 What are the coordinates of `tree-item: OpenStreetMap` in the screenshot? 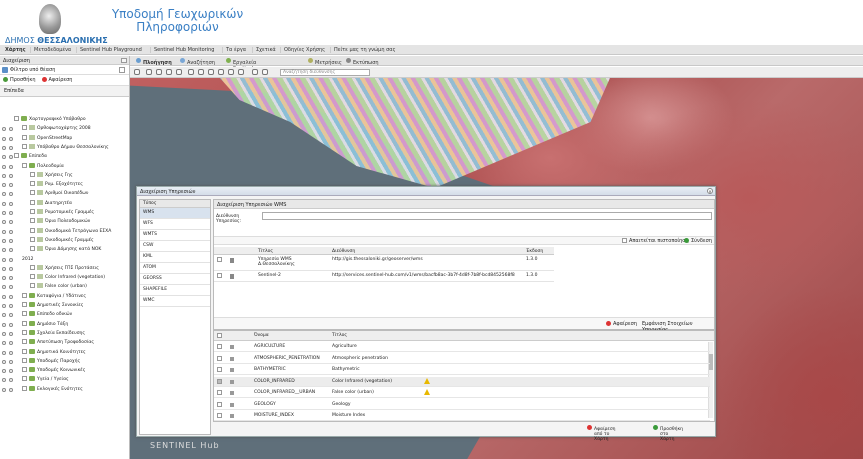 It's located at (65, 138).